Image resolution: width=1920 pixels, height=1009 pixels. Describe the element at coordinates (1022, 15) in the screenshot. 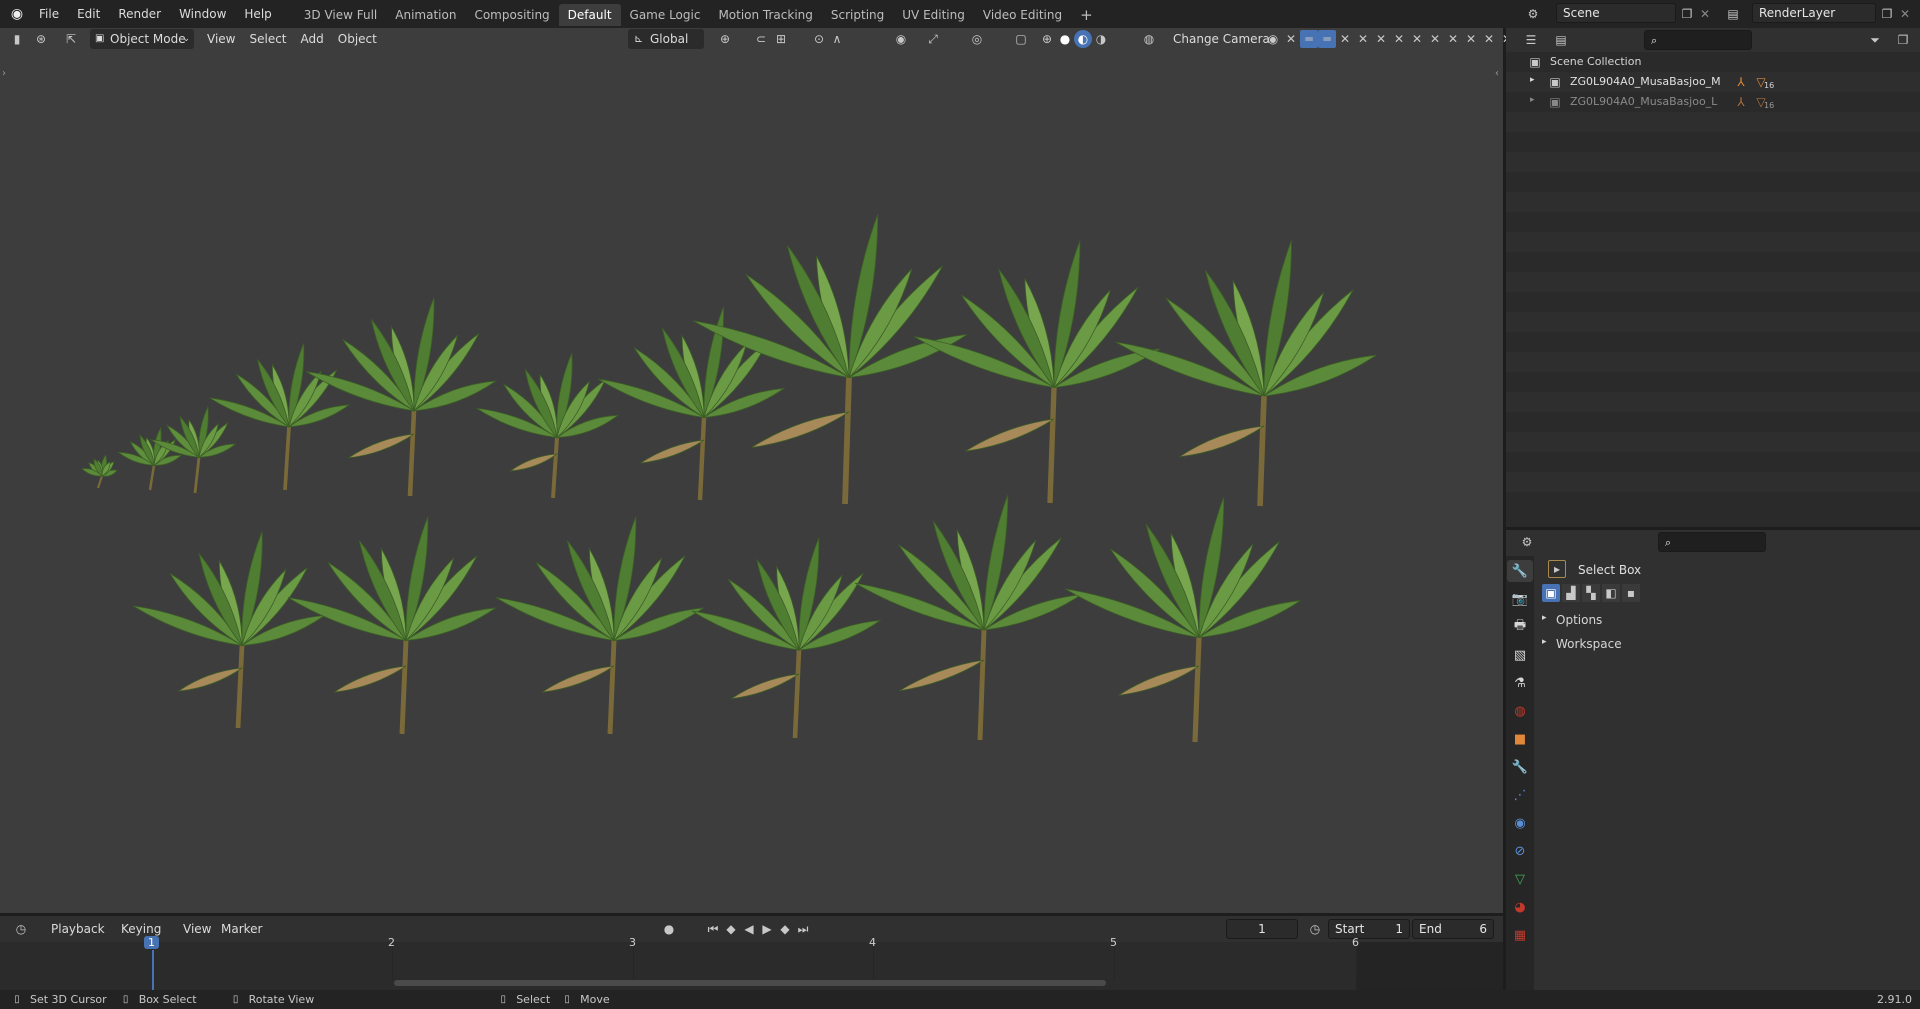

I see `tab-video-editing: Video Editing` at that location.